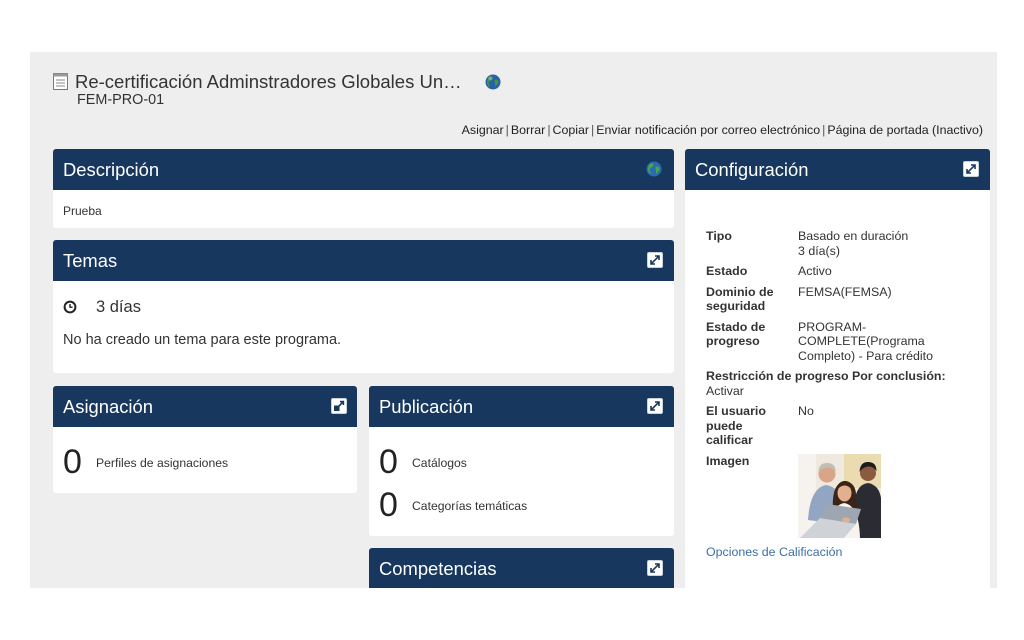  I want to click on assignment-panel: Asignación 0 Perfiles de asignaciones, so click(205, 439).